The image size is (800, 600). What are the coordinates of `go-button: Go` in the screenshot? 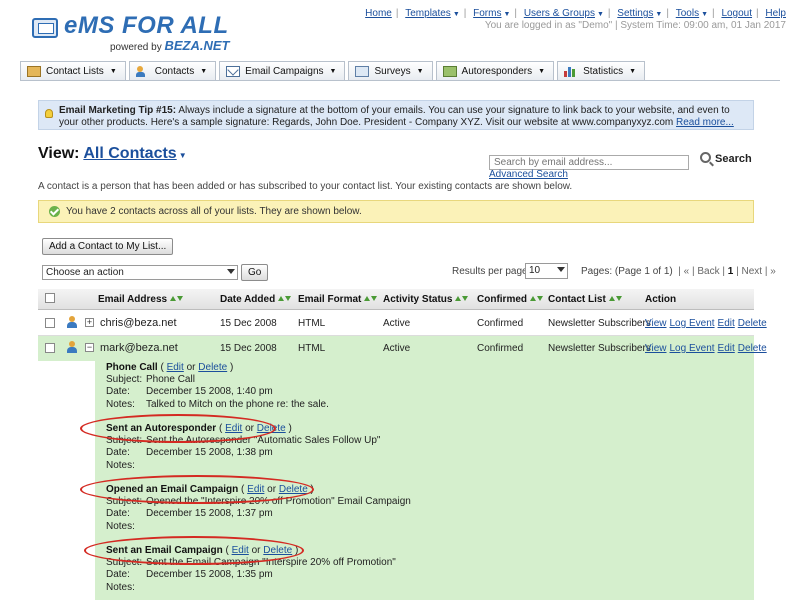 It's located at (255, 272).